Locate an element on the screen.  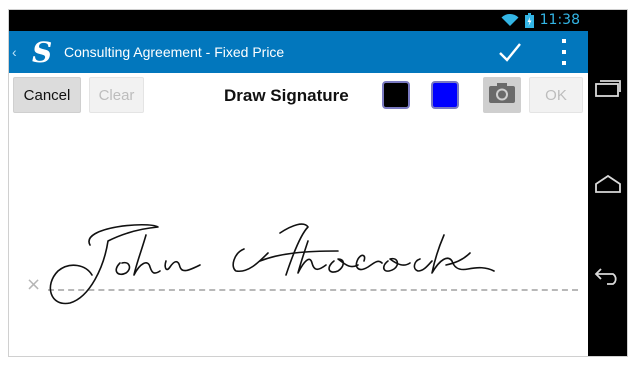
recent-apps-icon is located at coordinates (608, 88).